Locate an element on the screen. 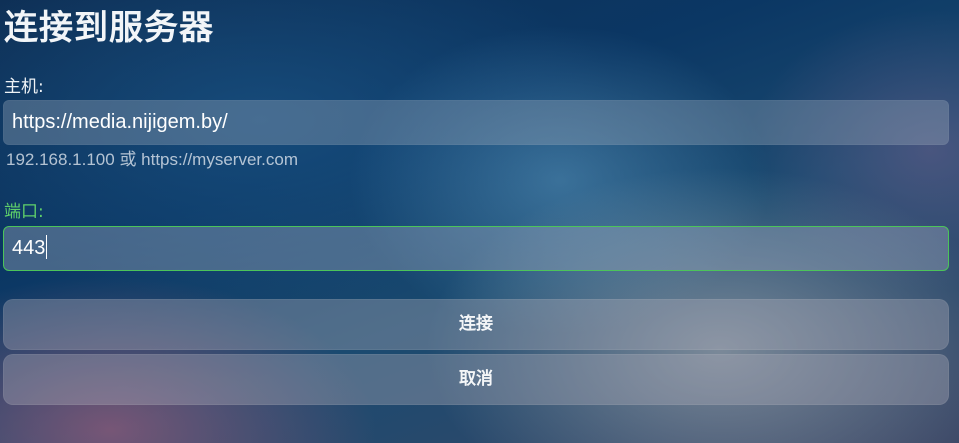 Image resolution: width=959 pixels, height=443 pixels. connect-button: 连接 is located at coordinates (476, 324).